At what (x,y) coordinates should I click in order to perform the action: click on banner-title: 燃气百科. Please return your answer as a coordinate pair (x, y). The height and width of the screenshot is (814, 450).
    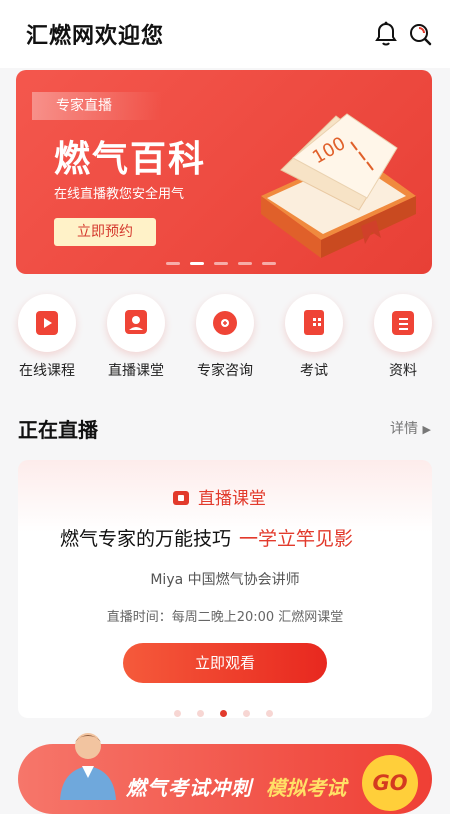
    Looking at the image, I should click on (130, 159).